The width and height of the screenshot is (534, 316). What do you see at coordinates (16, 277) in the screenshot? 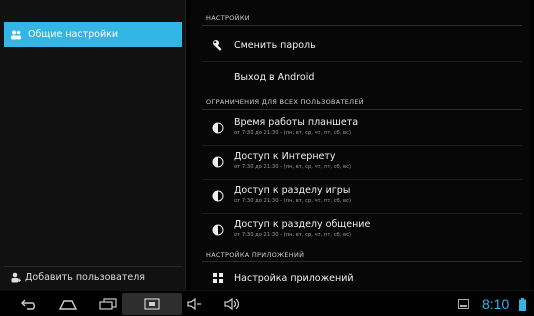
I see `add-user-icon` at bounding box center [16, 277].